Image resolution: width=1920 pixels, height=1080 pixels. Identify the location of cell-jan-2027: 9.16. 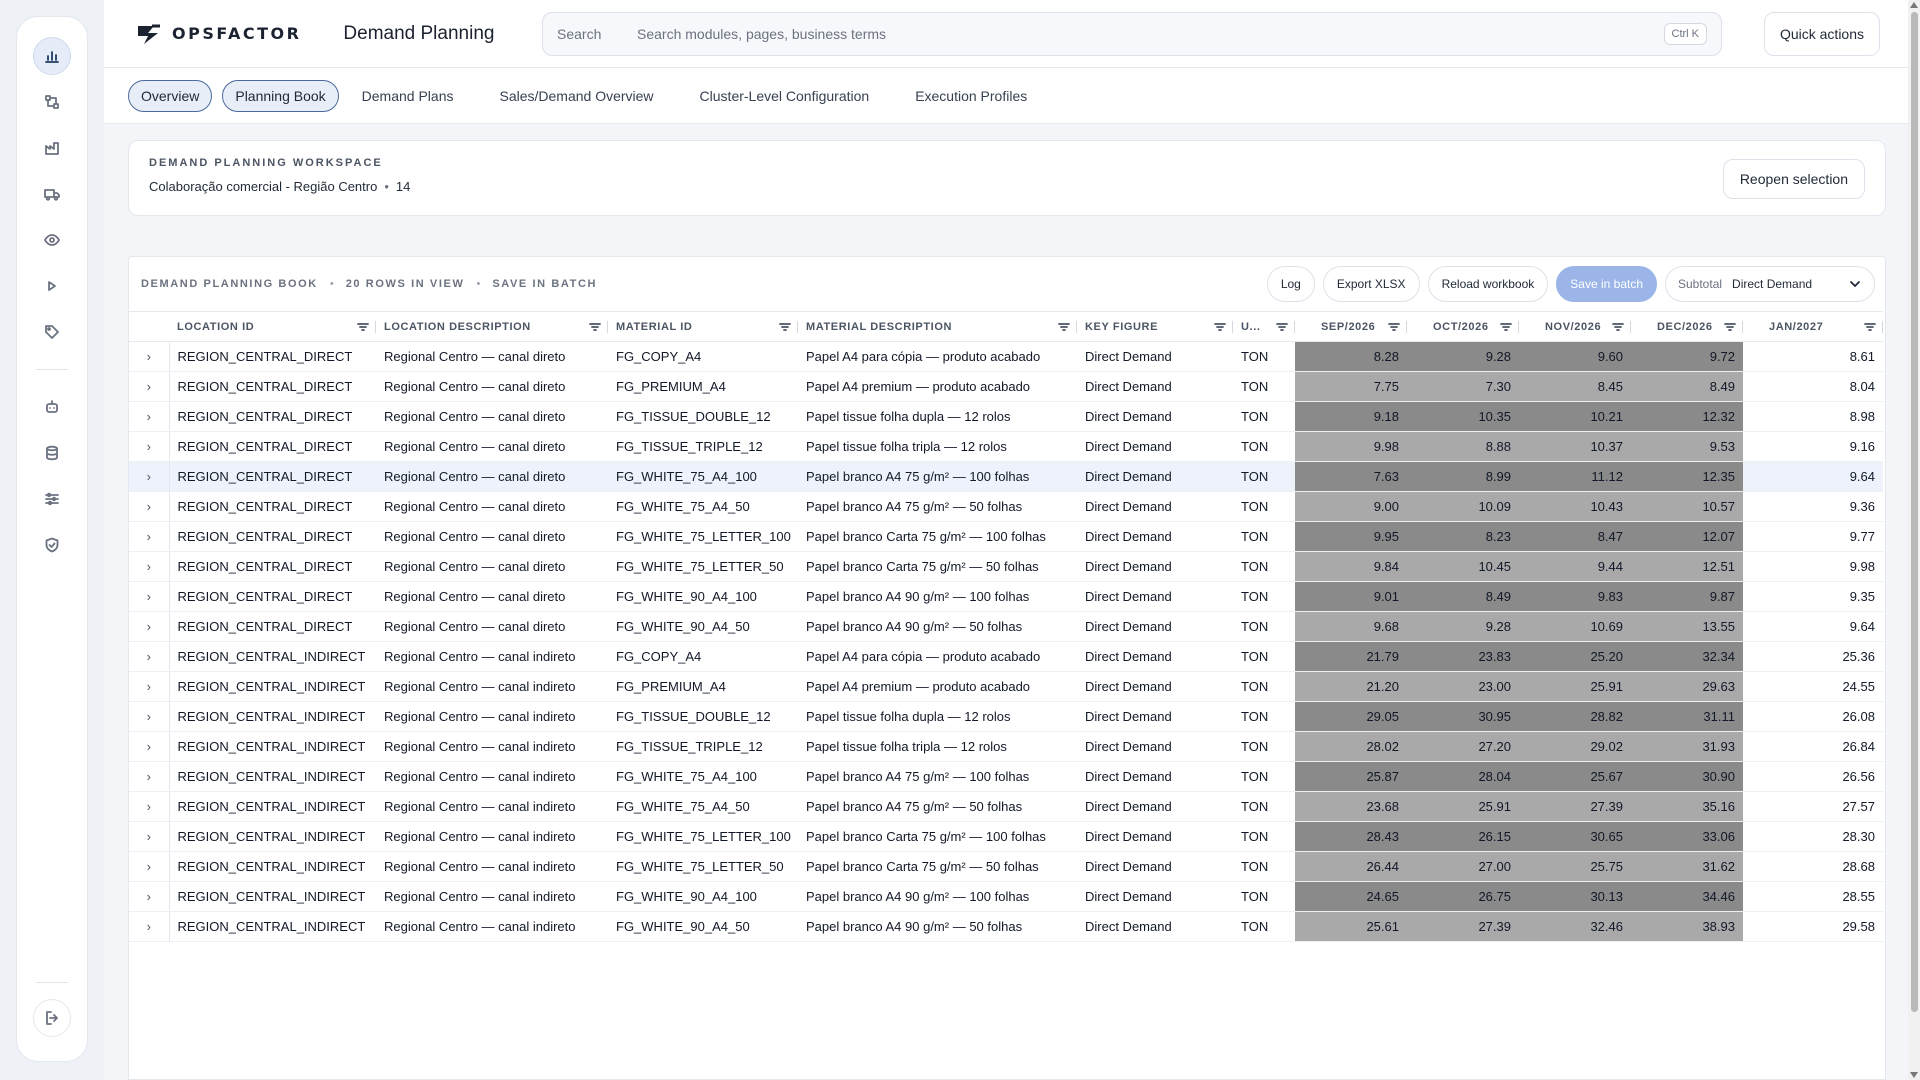
(1813, 446).